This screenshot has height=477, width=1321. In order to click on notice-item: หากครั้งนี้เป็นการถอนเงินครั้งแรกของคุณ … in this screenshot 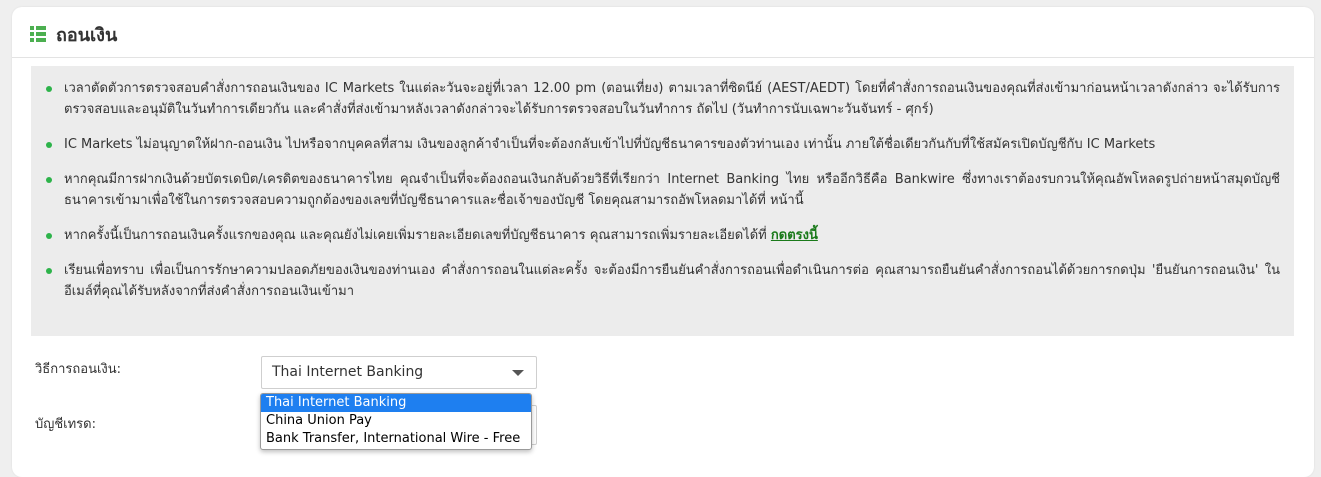, I will do `click(662, 235)`.